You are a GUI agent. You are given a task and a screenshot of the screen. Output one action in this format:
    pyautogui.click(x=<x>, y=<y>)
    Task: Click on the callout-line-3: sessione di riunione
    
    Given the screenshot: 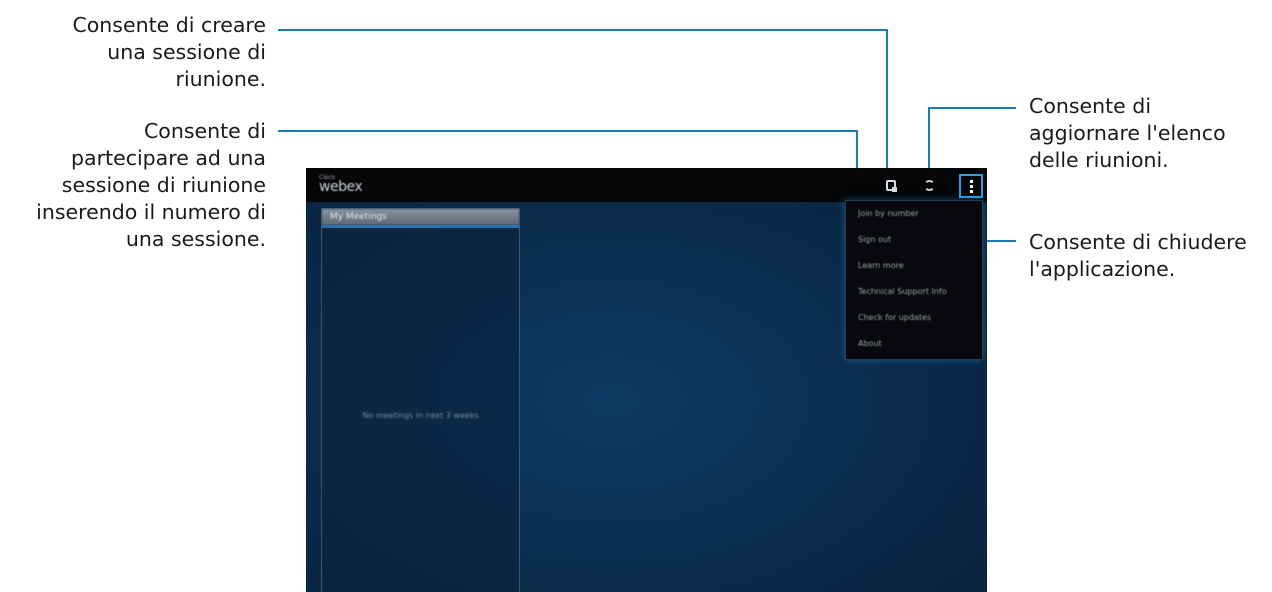 What is the action you would take?
    pyautogui.click(x=163, y=185)
    